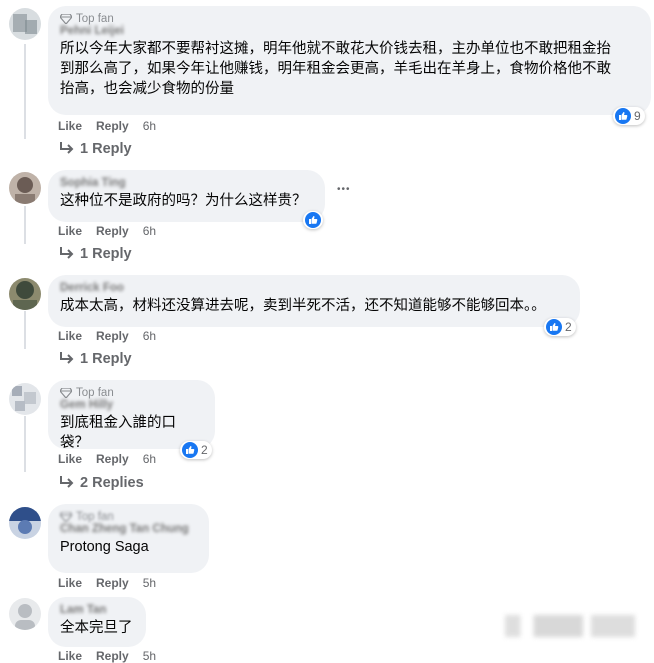 The image size is (654, 663). What do you see at coordinates (128, 529) in the screenshot?
I see `comment-author: Chan Zheng Tan Chung` at bounding box center [128, 529].